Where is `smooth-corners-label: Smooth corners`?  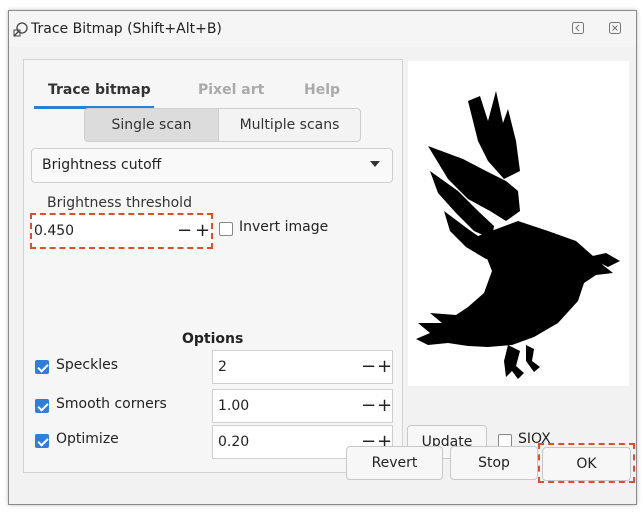 smooth-corners-label: Smooth corners is located at coordinates (111, 404).